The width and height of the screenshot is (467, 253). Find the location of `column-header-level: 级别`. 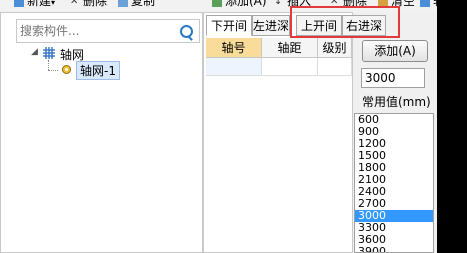

column-header-level: 级别 is located at coordinates (335, 48).